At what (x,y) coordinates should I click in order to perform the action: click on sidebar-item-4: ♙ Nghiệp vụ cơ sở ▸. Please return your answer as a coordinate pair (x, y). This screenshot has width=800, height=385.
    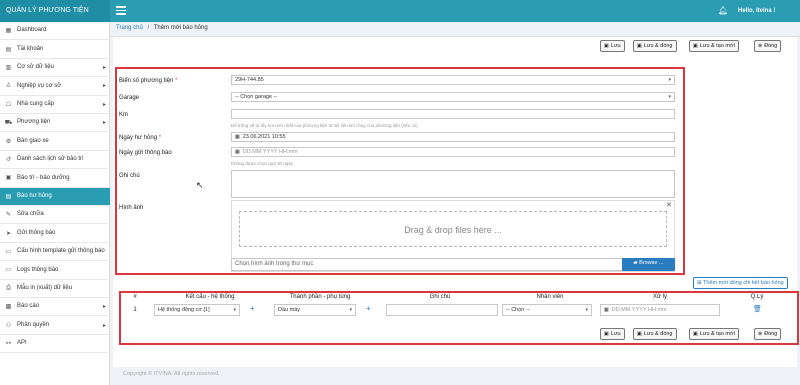
    Looking at the image, I should click on (55, 86).